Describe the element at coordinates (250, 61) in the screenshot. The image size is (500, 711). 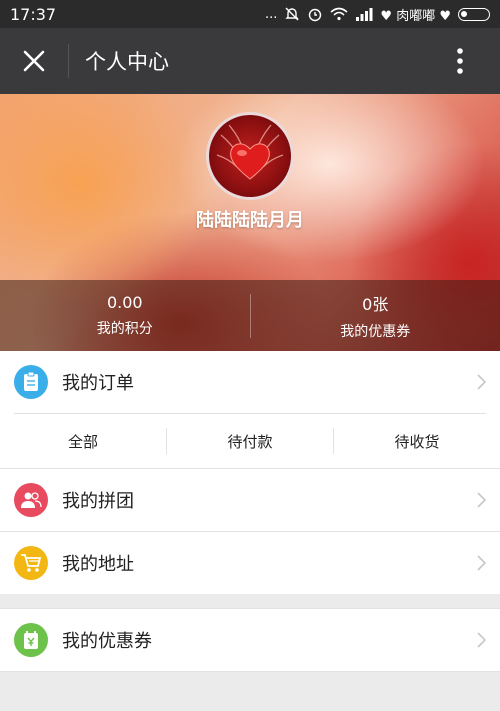
I see `nav-bar: 个人中心` at that location.